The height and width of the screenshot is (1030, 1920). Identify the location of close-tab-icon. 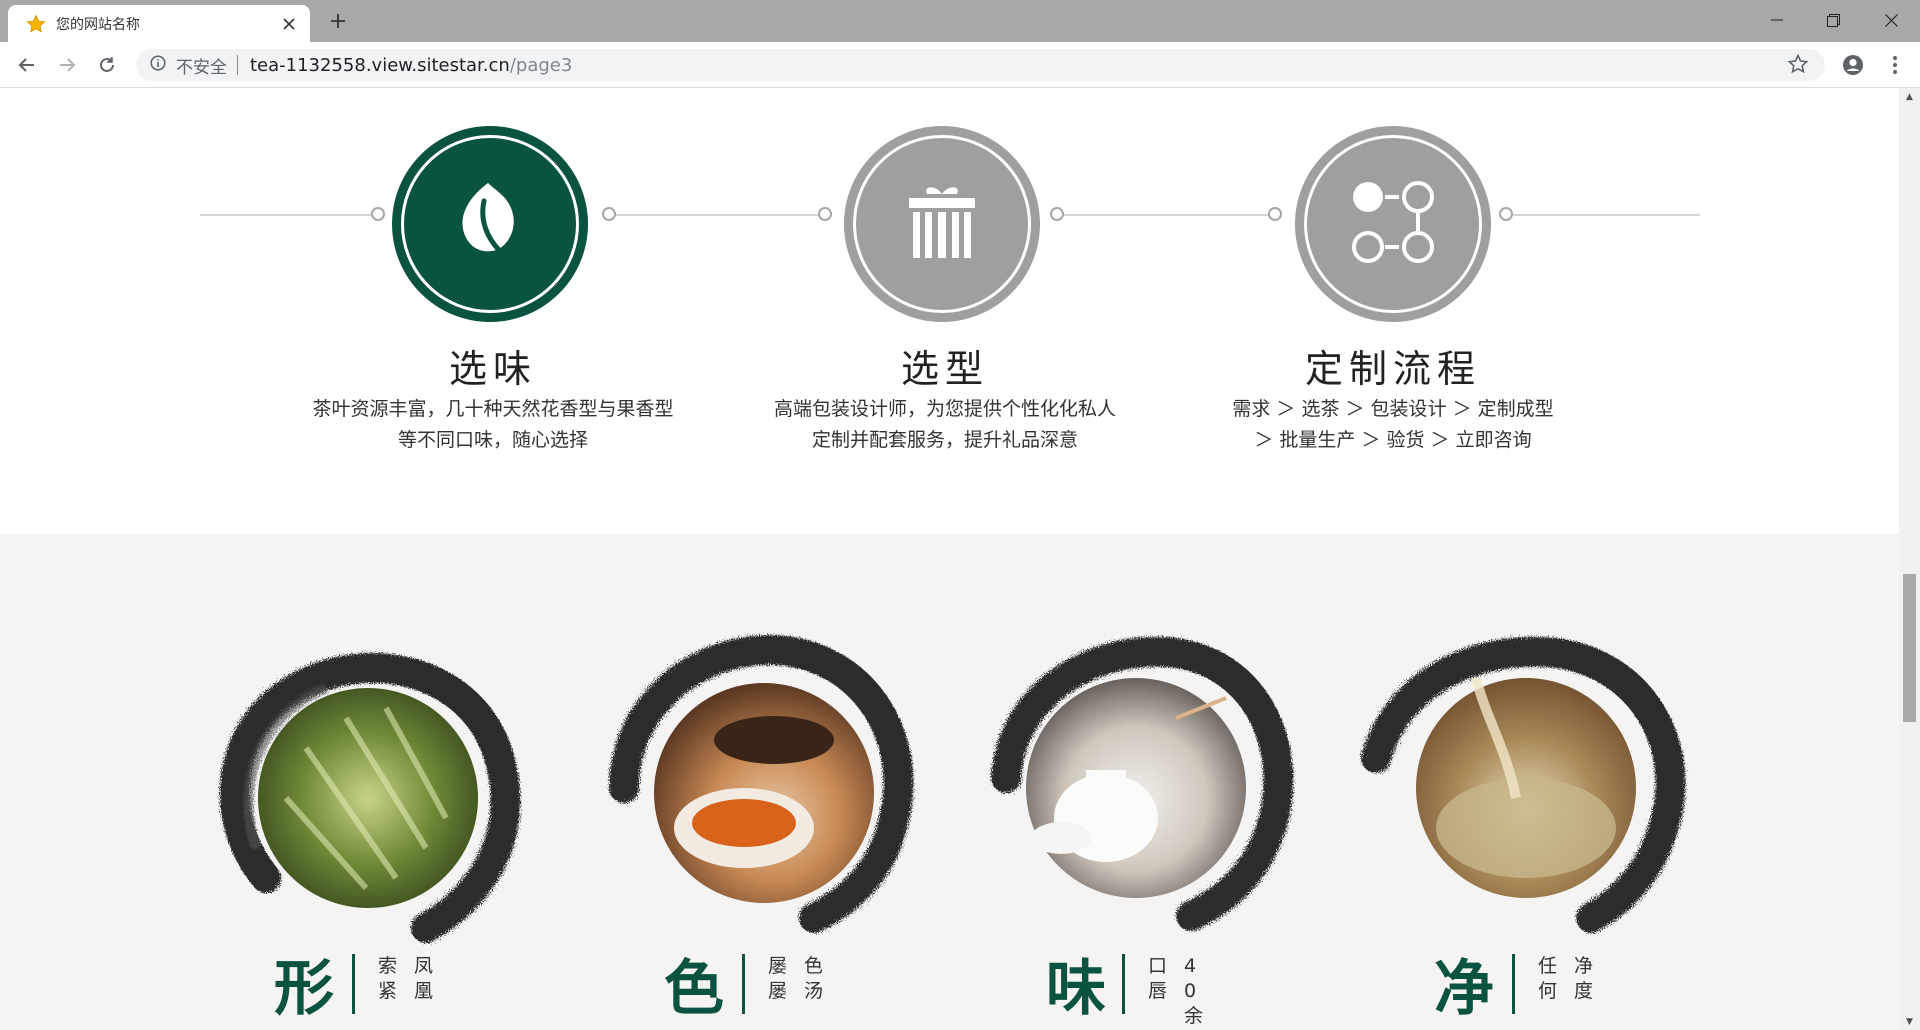
(289, 24).